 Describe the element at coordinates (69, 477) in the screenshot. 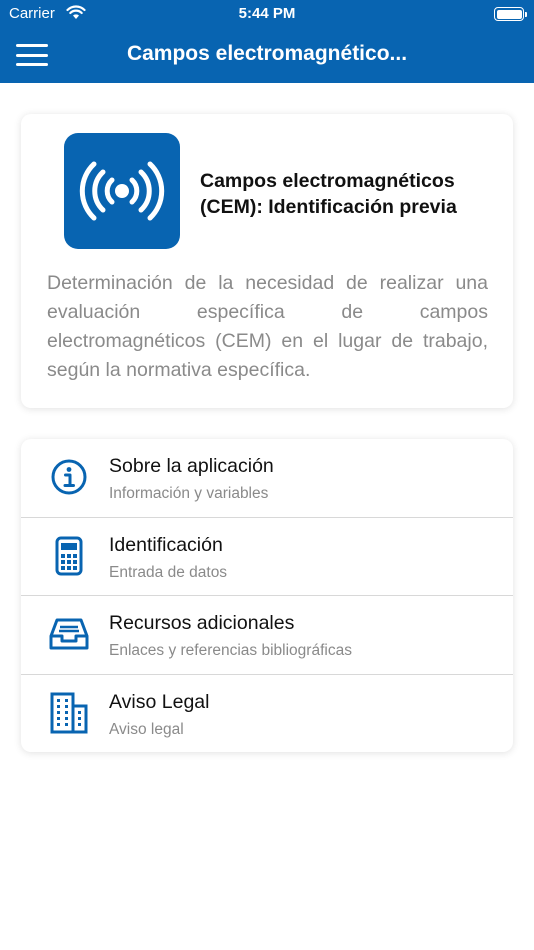

I see `info-circle-icon` at that location.